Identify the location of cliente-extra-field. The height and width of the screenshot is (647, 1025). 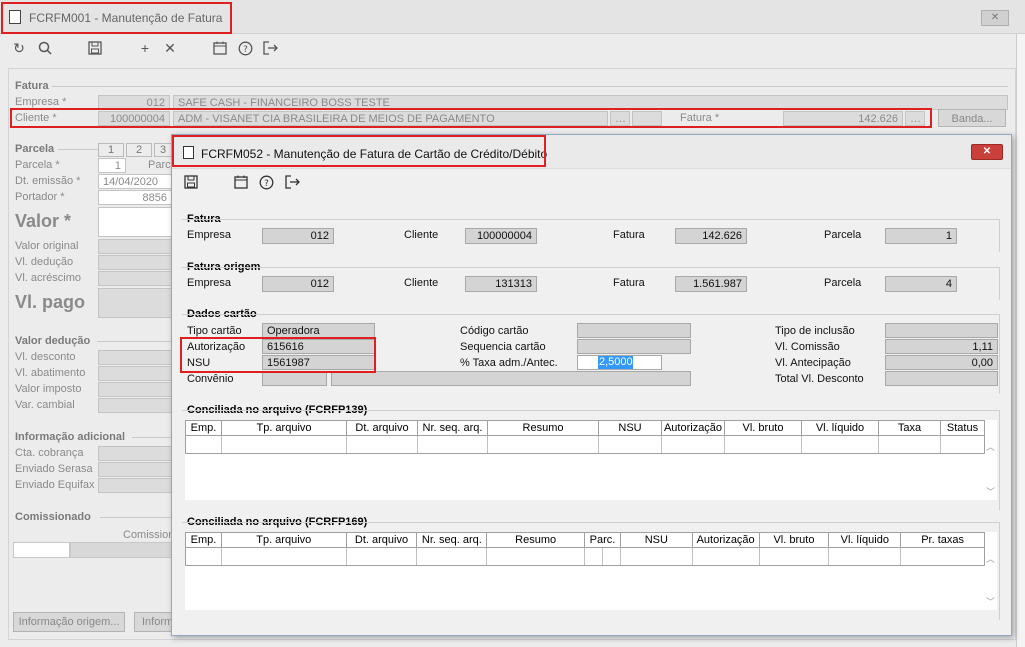
(647, 118).